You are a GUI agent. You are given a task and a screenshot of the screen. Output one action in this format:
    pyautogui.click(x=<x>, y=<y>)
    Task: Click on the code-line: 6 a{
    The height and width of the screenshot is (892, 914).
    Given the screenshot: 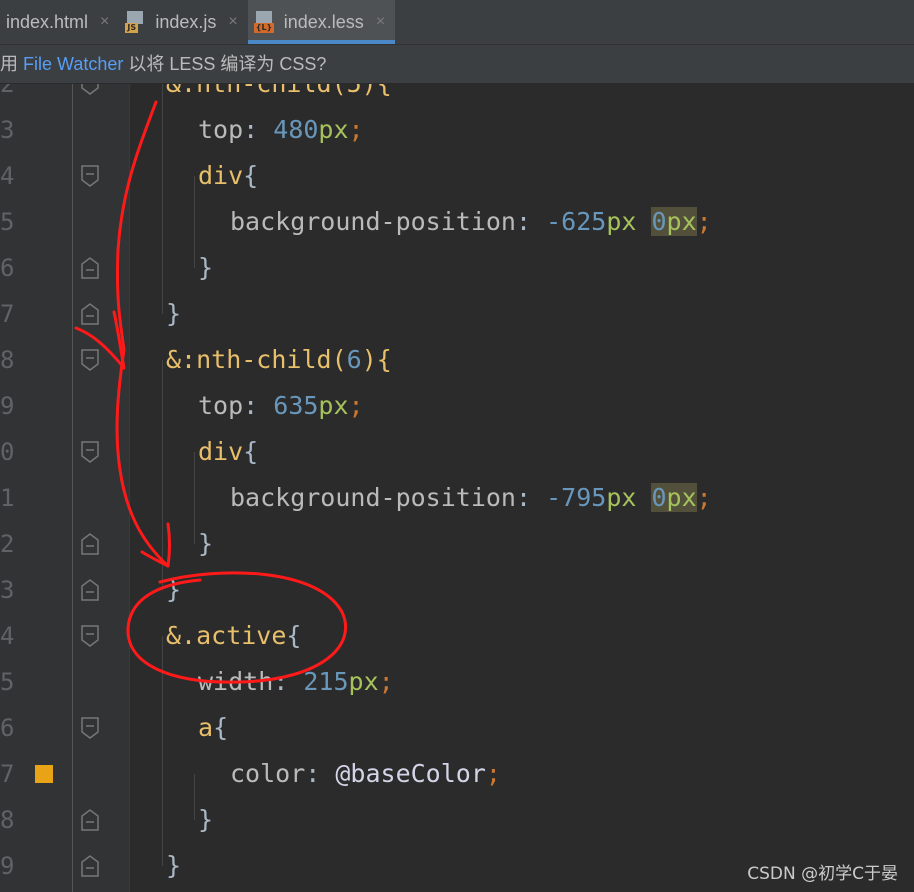 What is the action you would take?
    pyautogui.click(x=457, y=728)
    